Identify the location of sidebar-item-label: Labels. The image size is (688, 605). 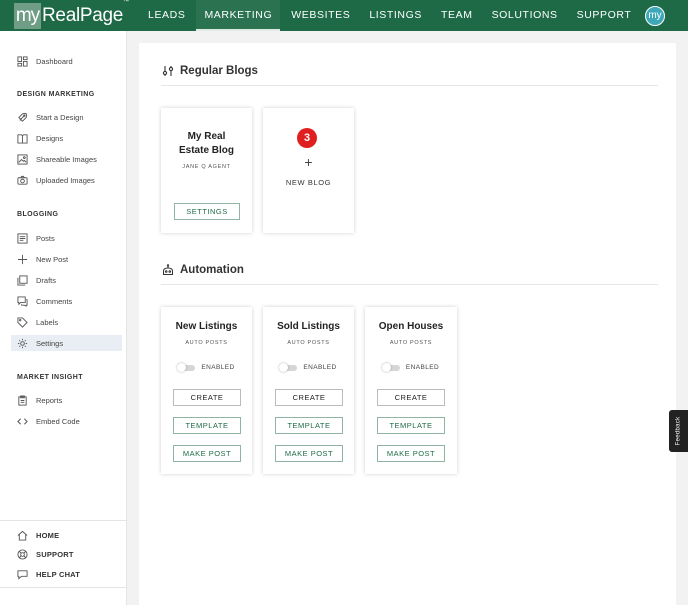
(47, 322).